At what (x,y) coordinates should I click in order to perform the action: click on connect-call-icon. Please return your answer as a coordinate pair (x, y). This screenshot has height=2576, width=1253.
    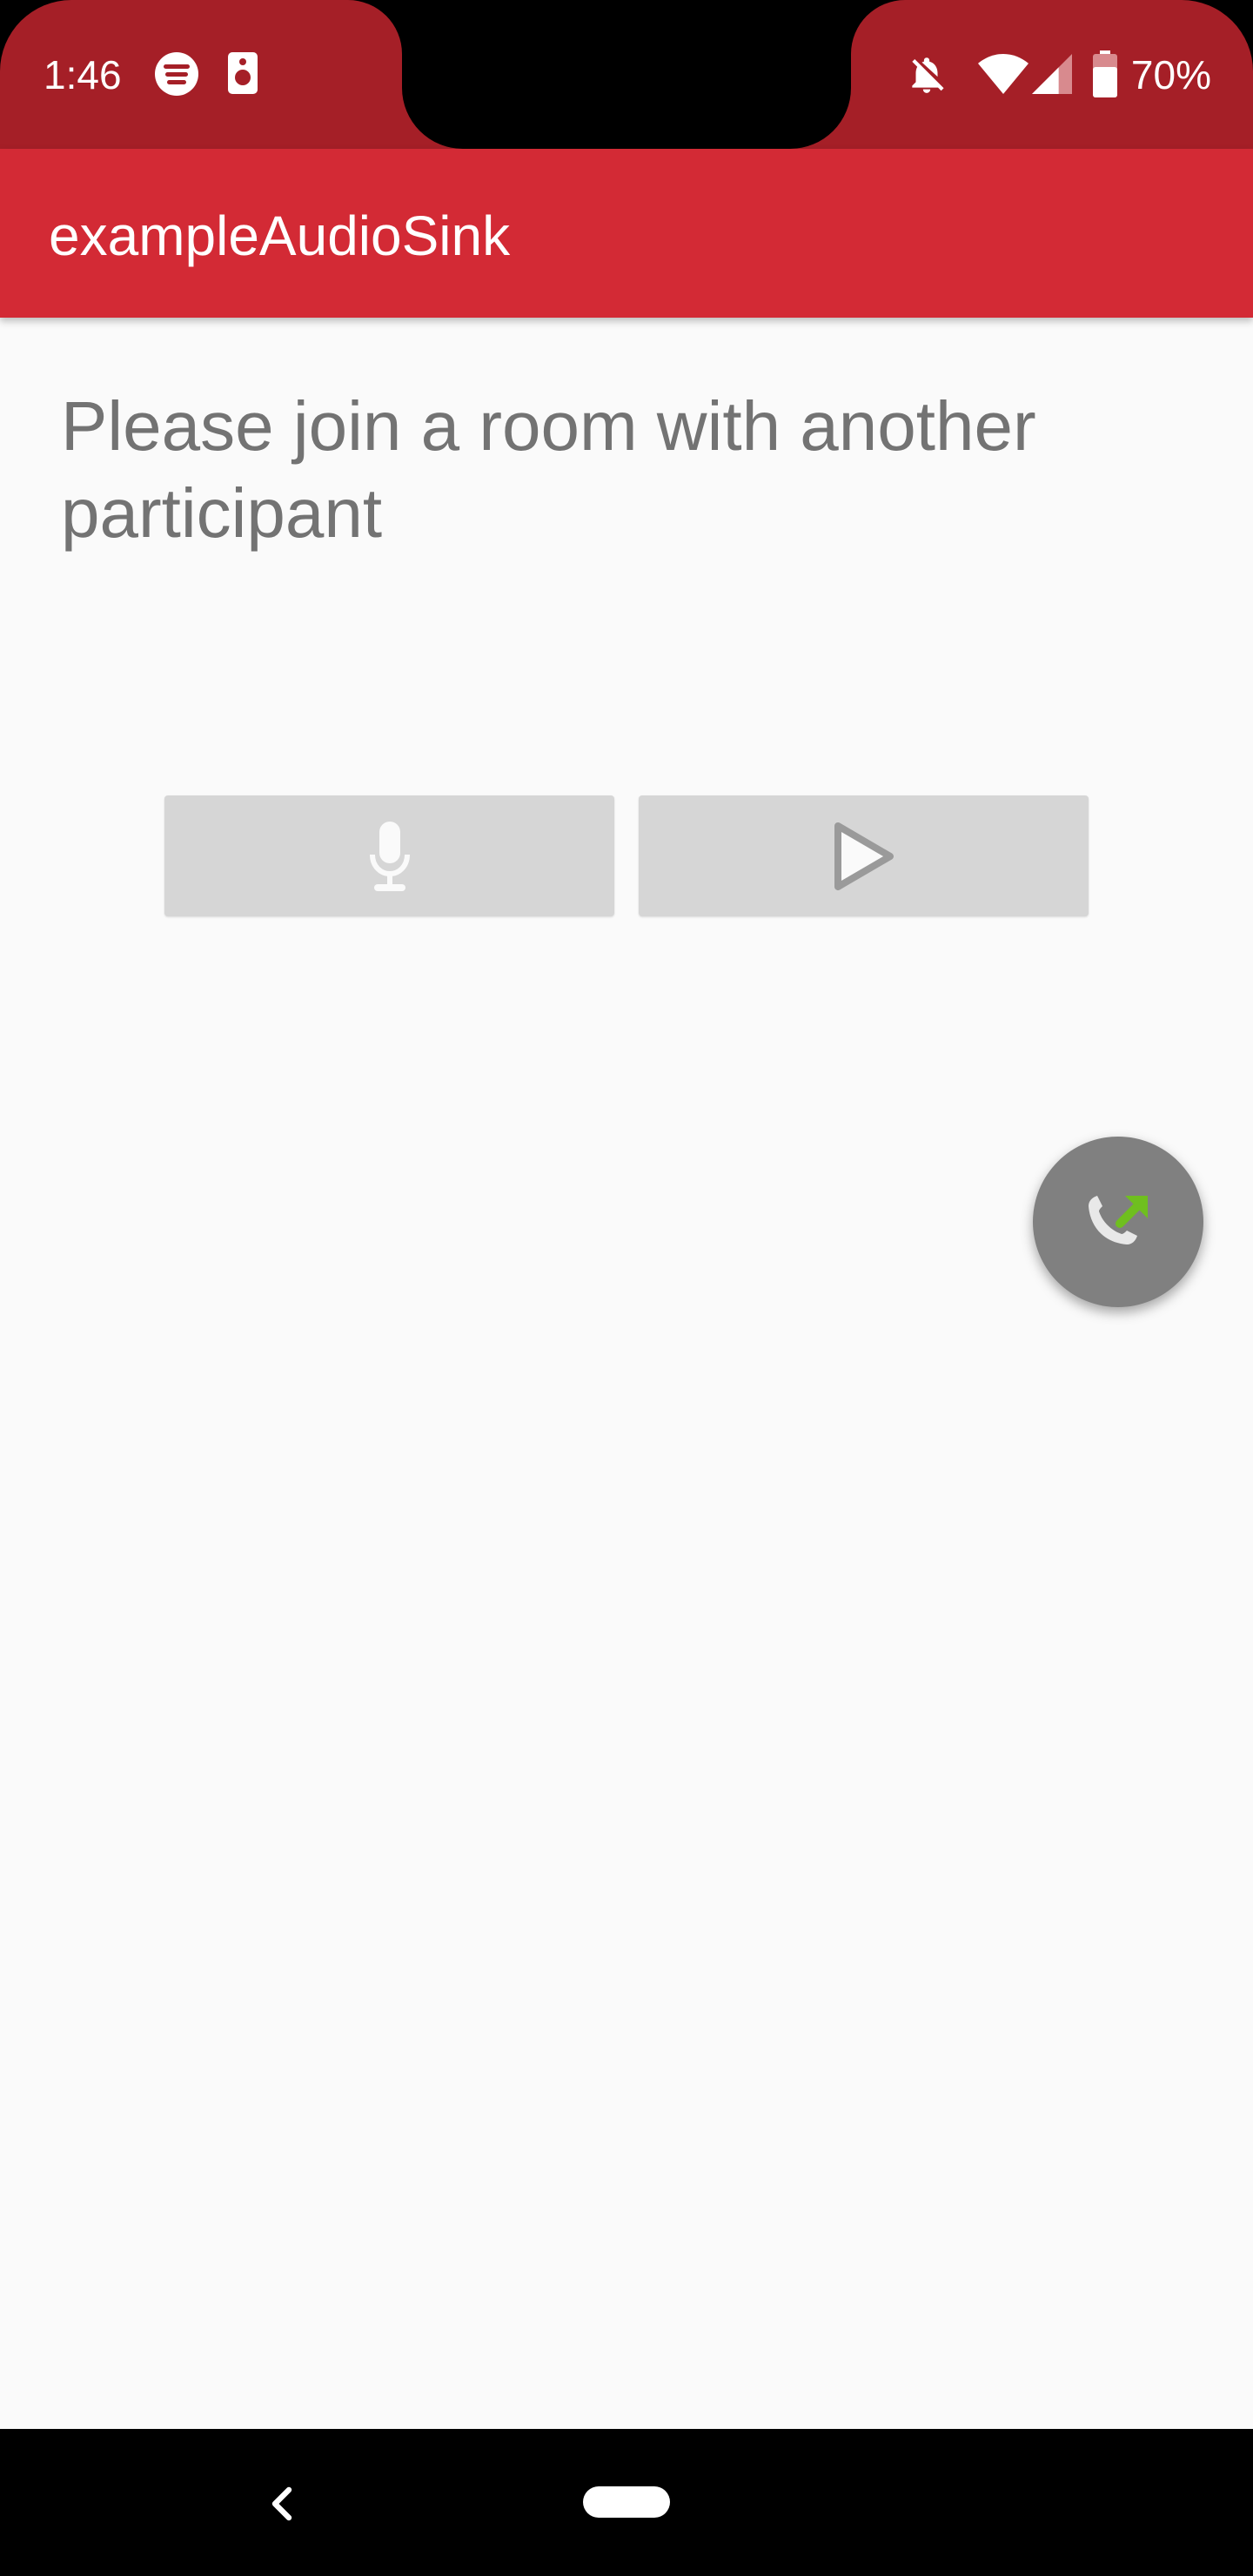
    Looking at the image, I should click on (1118, 1220).